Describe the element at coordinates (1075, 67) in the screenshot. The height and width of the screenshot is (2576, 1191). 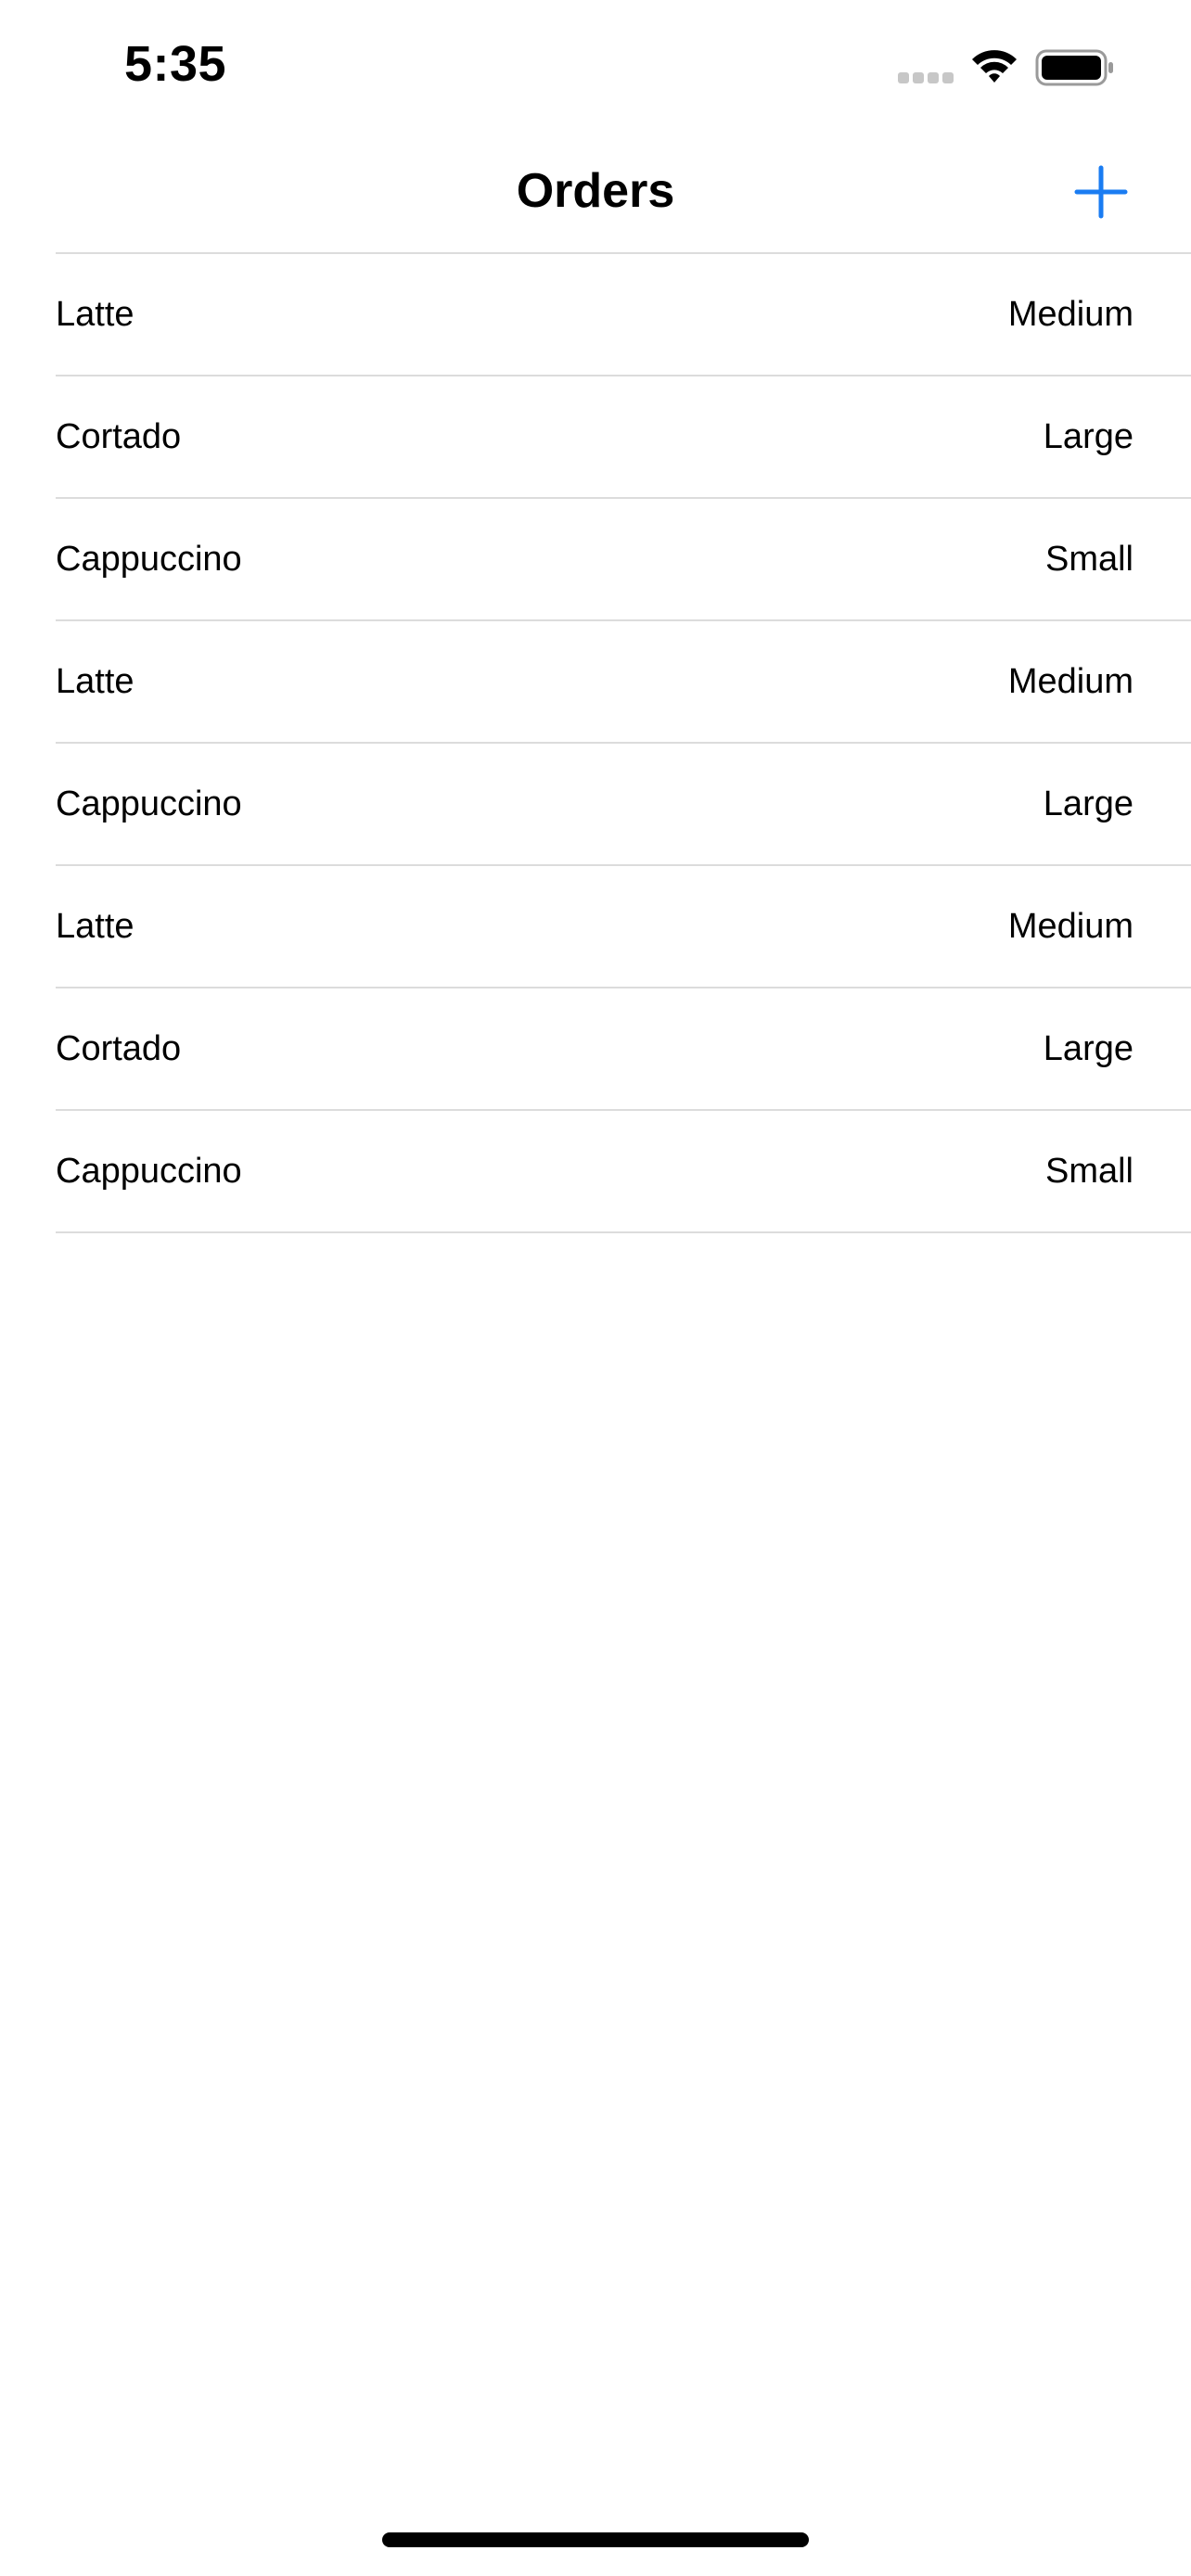
I see `battery-icon` at that location.